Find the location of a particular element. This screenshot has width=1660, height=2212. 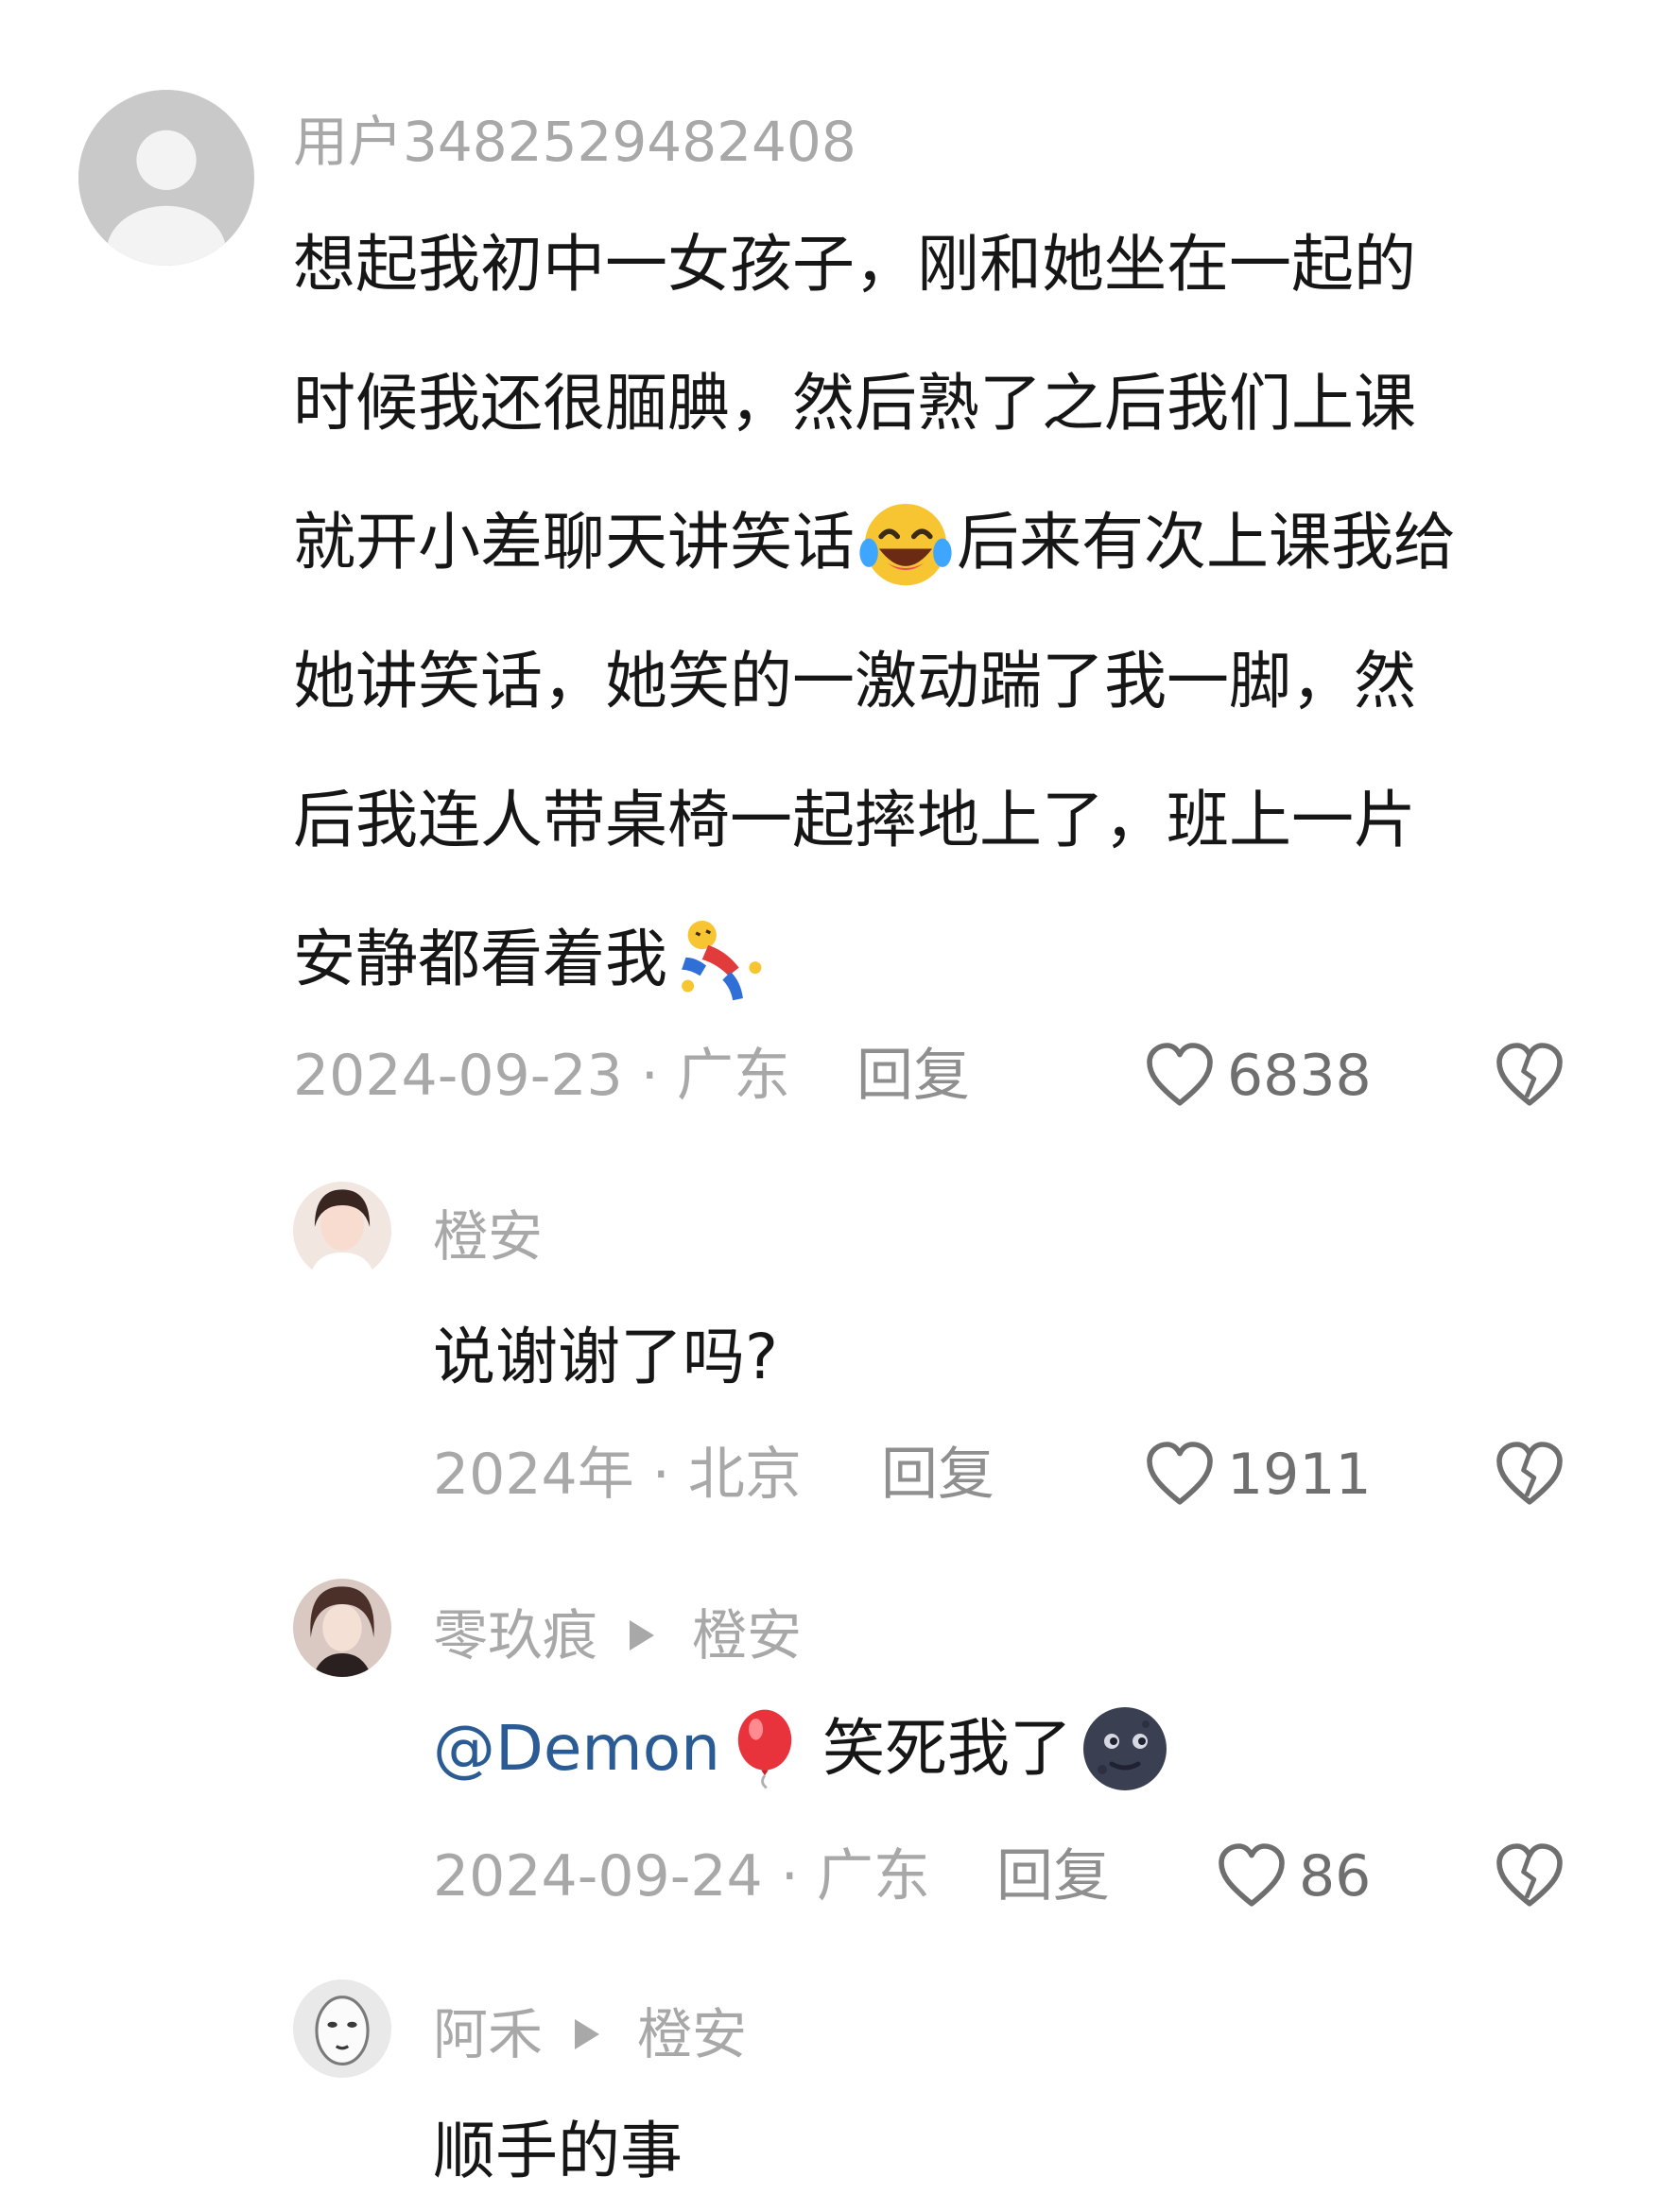

reply-username: 阿禾 is located at coordinates (488, 2034).